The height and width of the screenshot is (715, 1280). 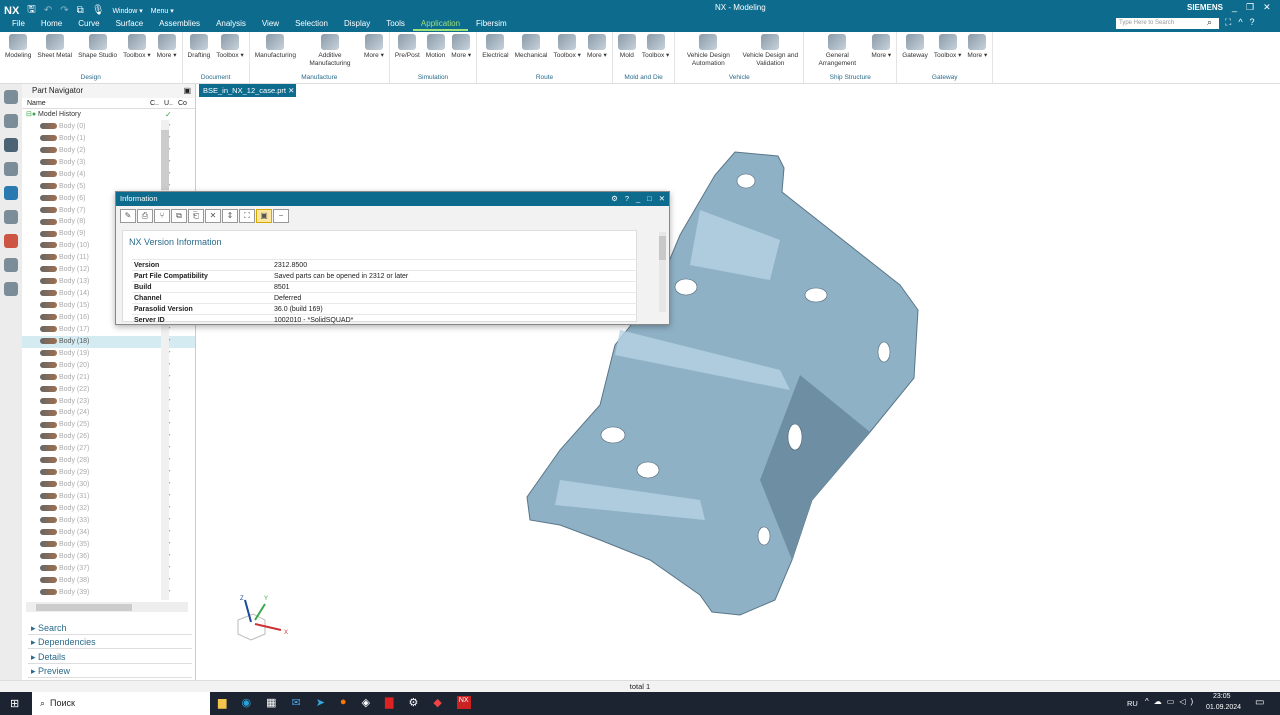 I want to click on tree-node-body: Body (4)✓, so click(x=108, y=175).